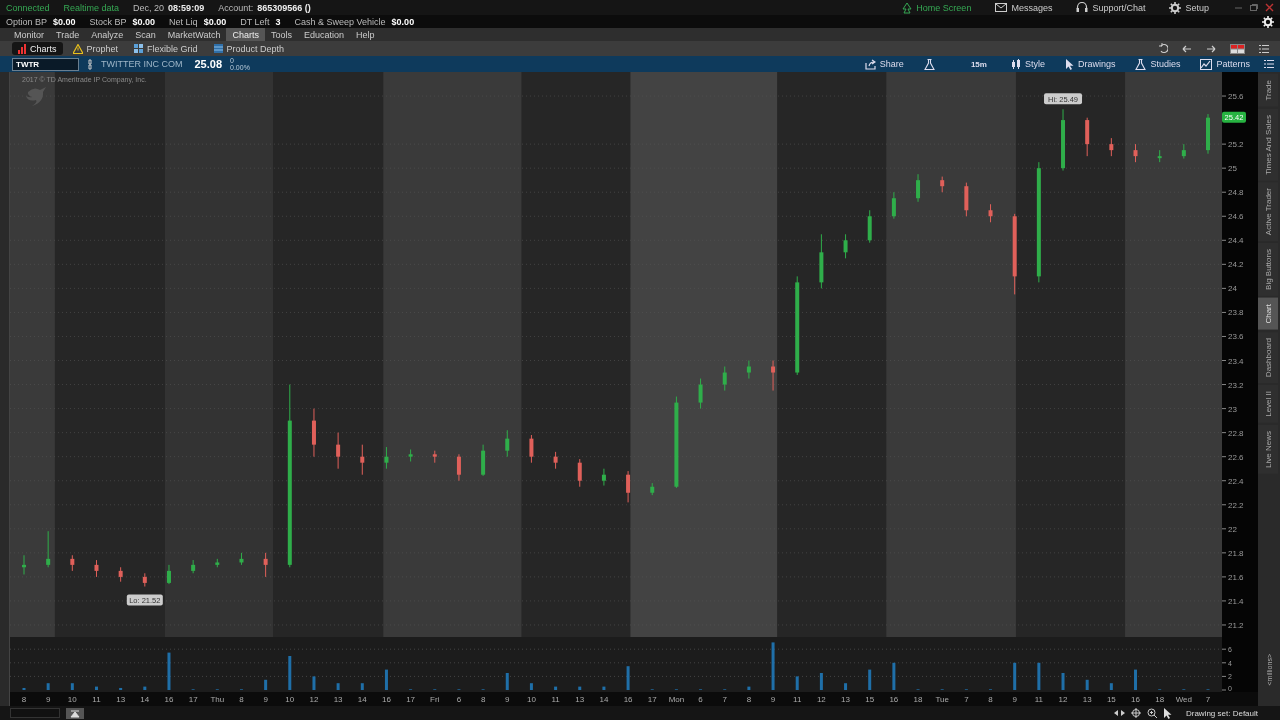 The width and height of the screenshot is (1280, 720). What do you see at coordinates (236, 7) in the screenshot?
I see `account-label: Account:` at bounding box center [236, 7].